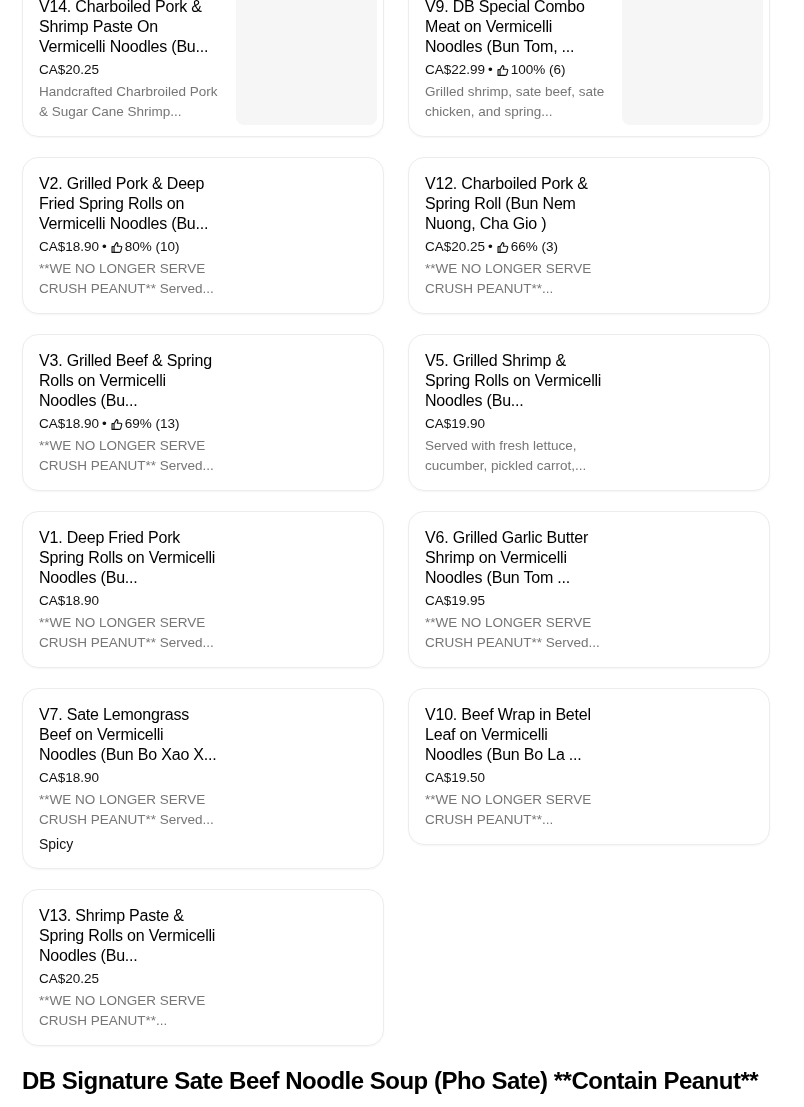 The height and width of the screenshot is (1107, 804). Describe the element at coordinates (152, 424) in the screenshot. I see `item-rating: 69% (13)` at that location.